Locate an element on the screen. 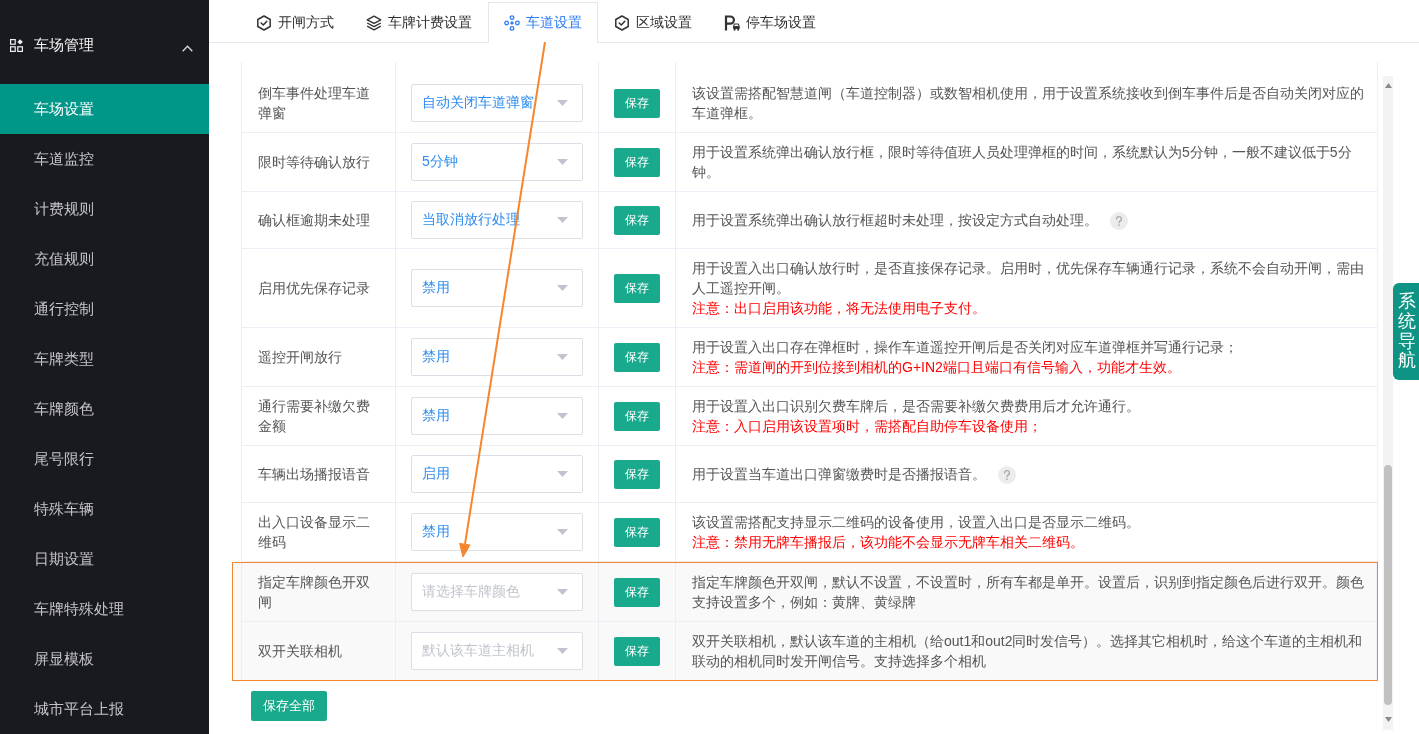 The image size is (1419, 734). tab: 区域设置 is located at coordinates (653, 22).